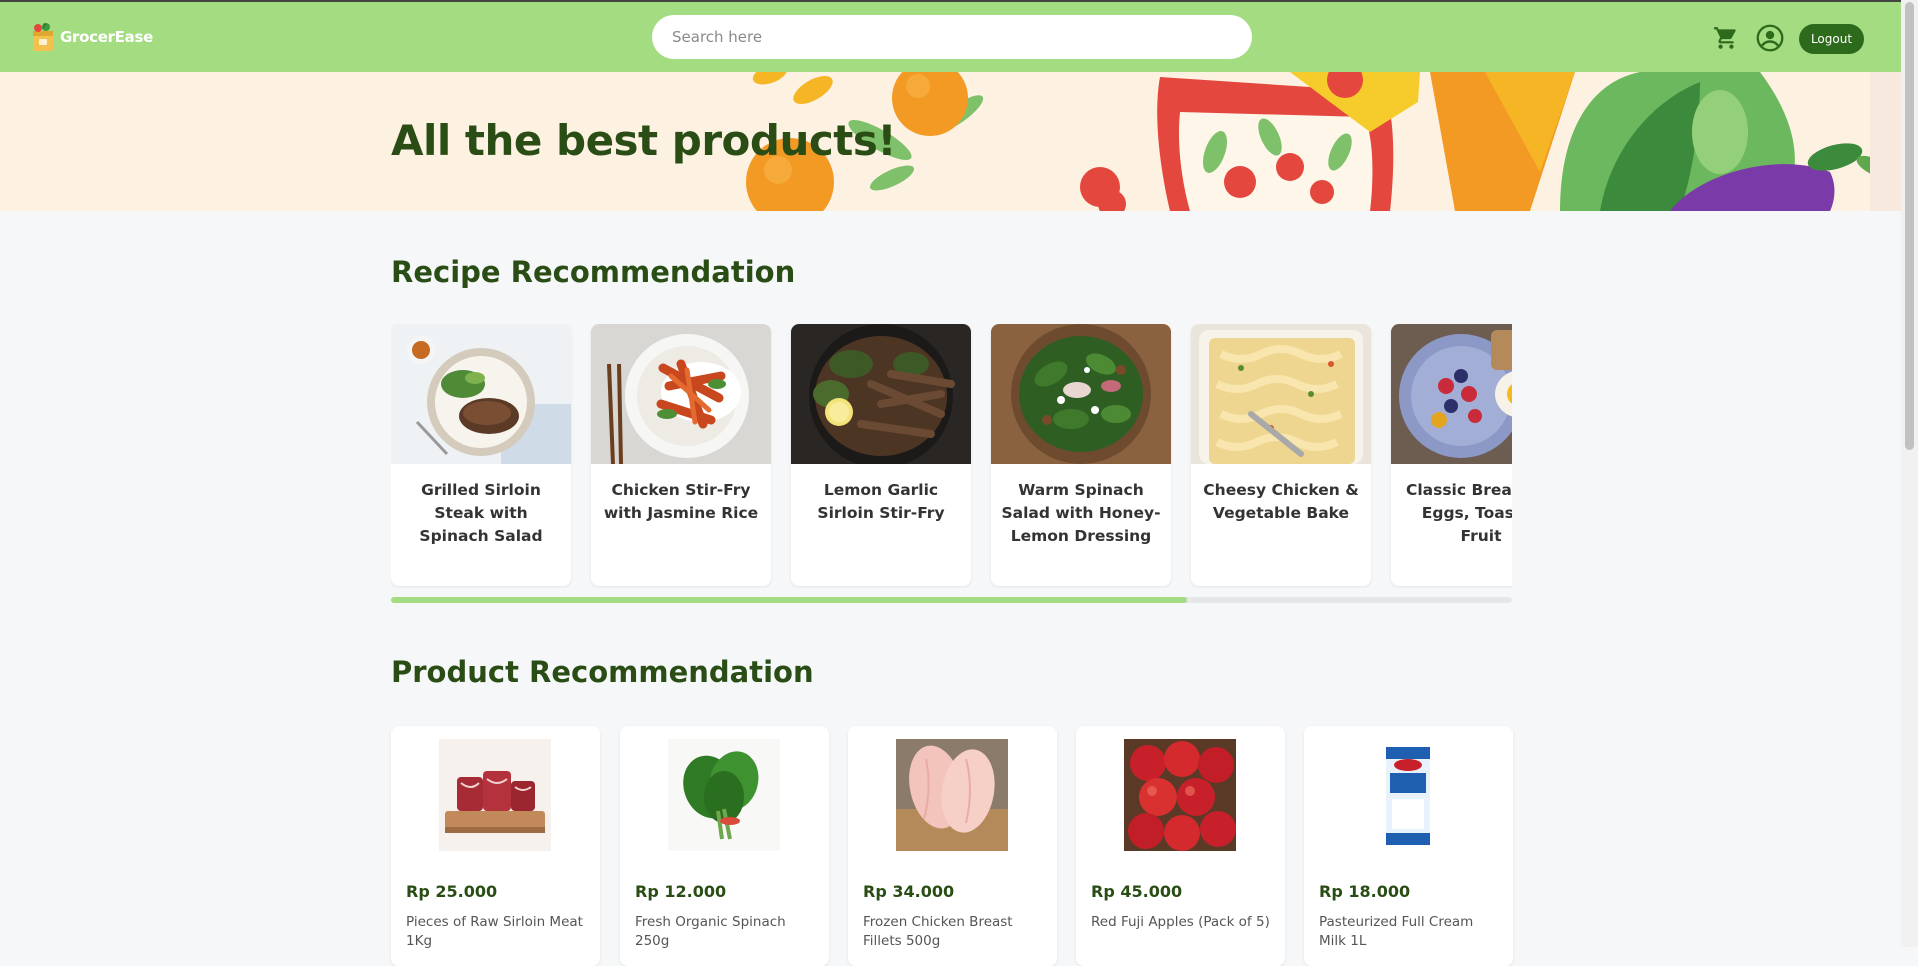 The image size is (1918, 966). Describe the element at coordinates (789, 600) in the screenshot. I see `carousel-scrollbar-thumb` at that location.